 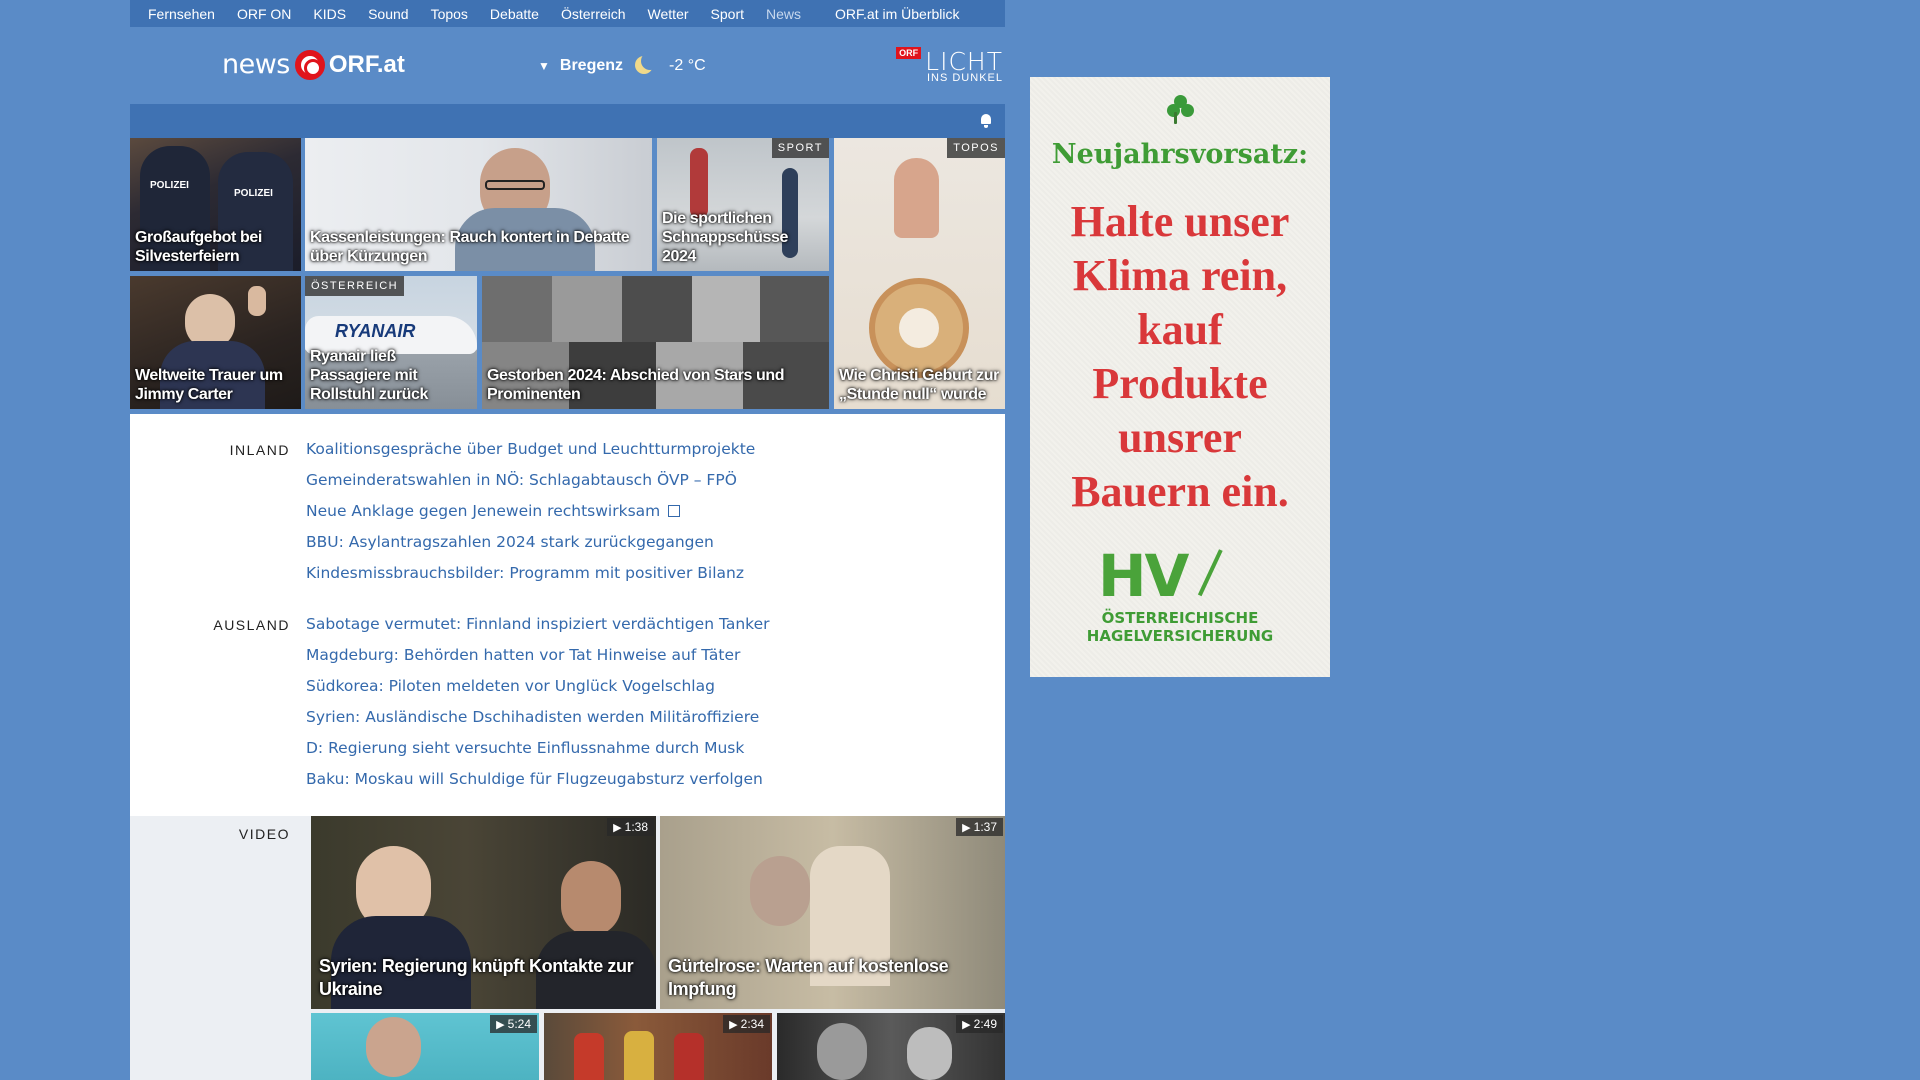 What do you see at coordinates (388, 14) in the screenshot?
I see `nav-sound: Sound` at bounding box center [388, 14].